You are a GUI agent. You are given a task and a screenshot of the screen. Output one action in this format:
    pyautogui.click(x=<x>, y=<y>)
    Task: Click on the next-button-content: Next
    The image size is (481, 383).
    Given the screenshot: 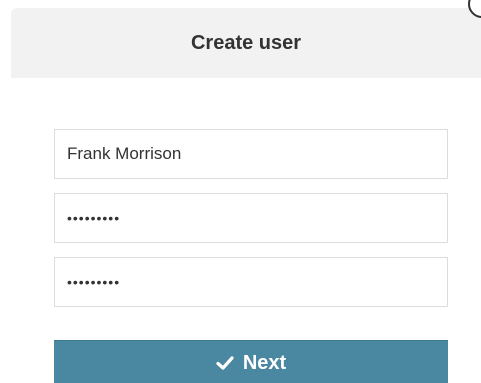 What is the action you would take?
    pyautogui.click(x=251, y=361)
    